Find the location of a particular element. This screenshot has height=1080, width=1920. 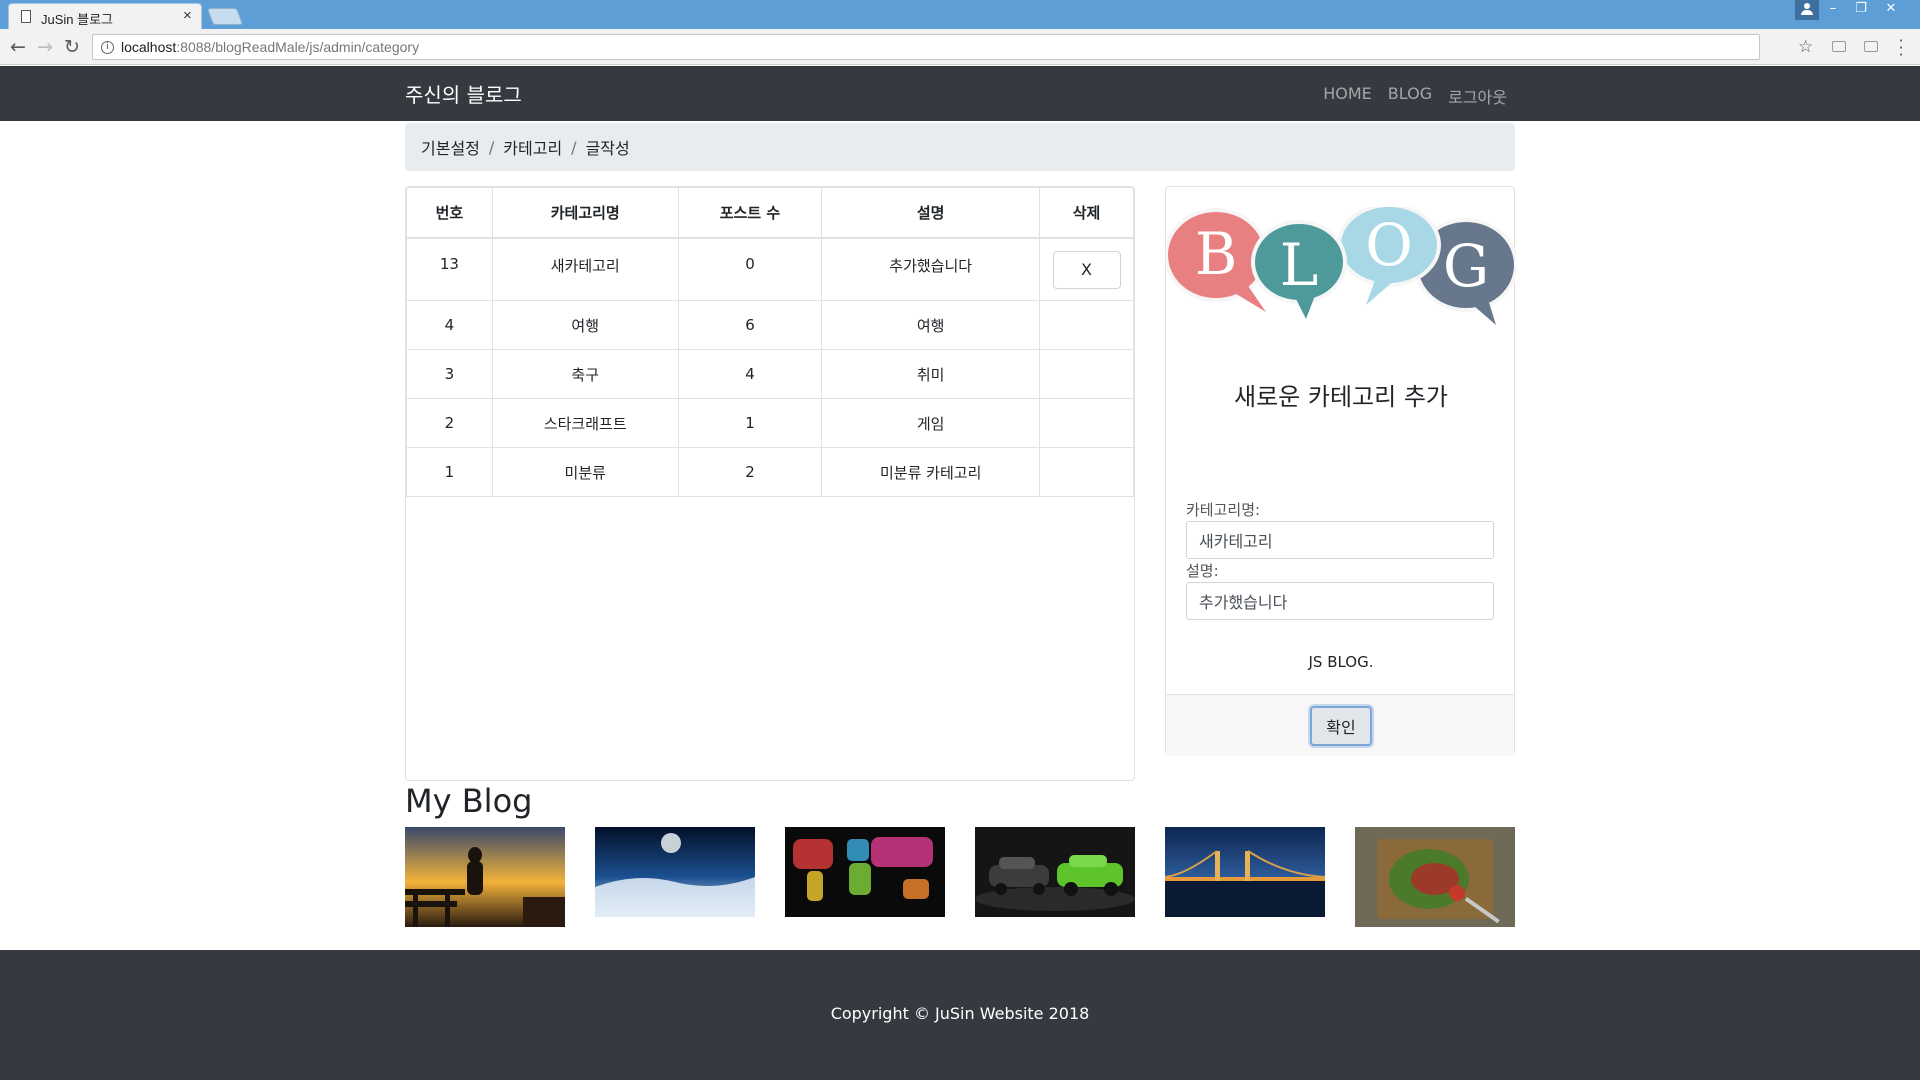

forward-arrow-icon: → is located at coordinates (45, 47).